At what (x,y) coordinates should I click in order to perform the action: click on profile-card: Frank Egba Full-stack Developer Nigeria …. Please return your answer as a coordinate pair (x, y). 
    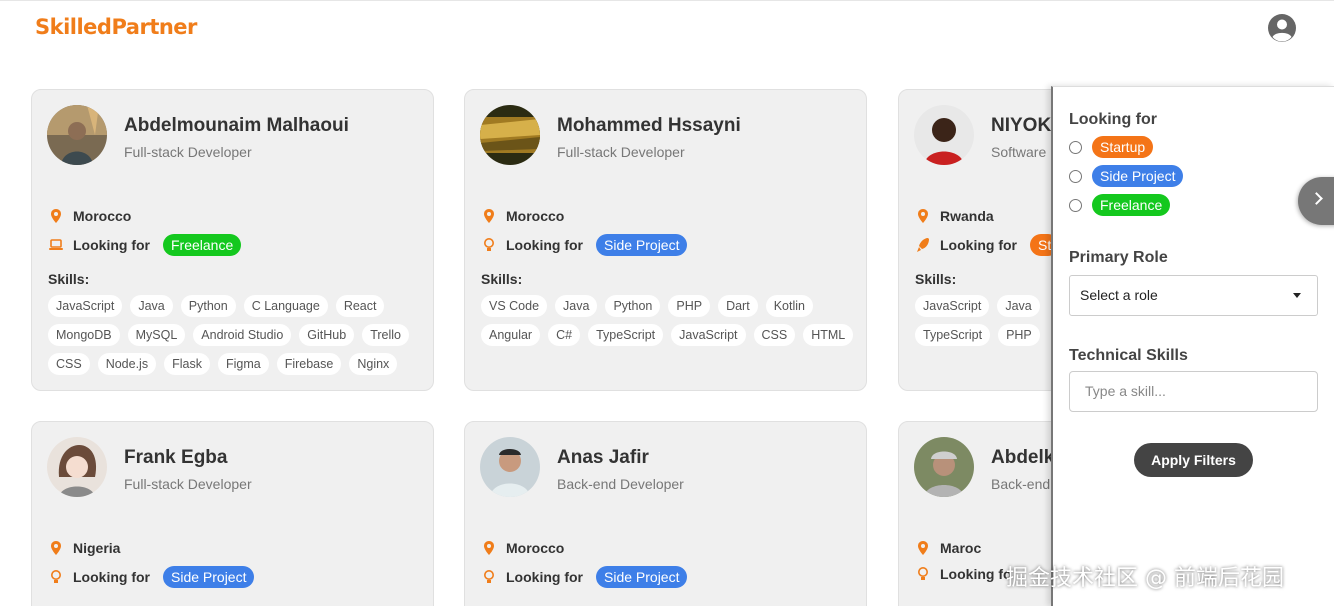
    Looking at the image, I should click on (232, 513).